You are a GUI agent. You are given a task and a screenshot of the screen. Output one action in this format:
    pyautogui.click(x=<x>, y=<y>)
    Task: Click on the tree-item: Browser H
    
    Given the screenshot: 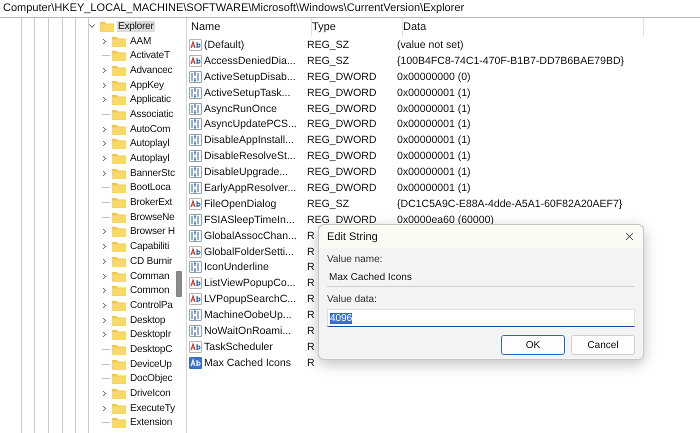 What is the action you would take?
    pyautogui.click(x=152, y=232)
    